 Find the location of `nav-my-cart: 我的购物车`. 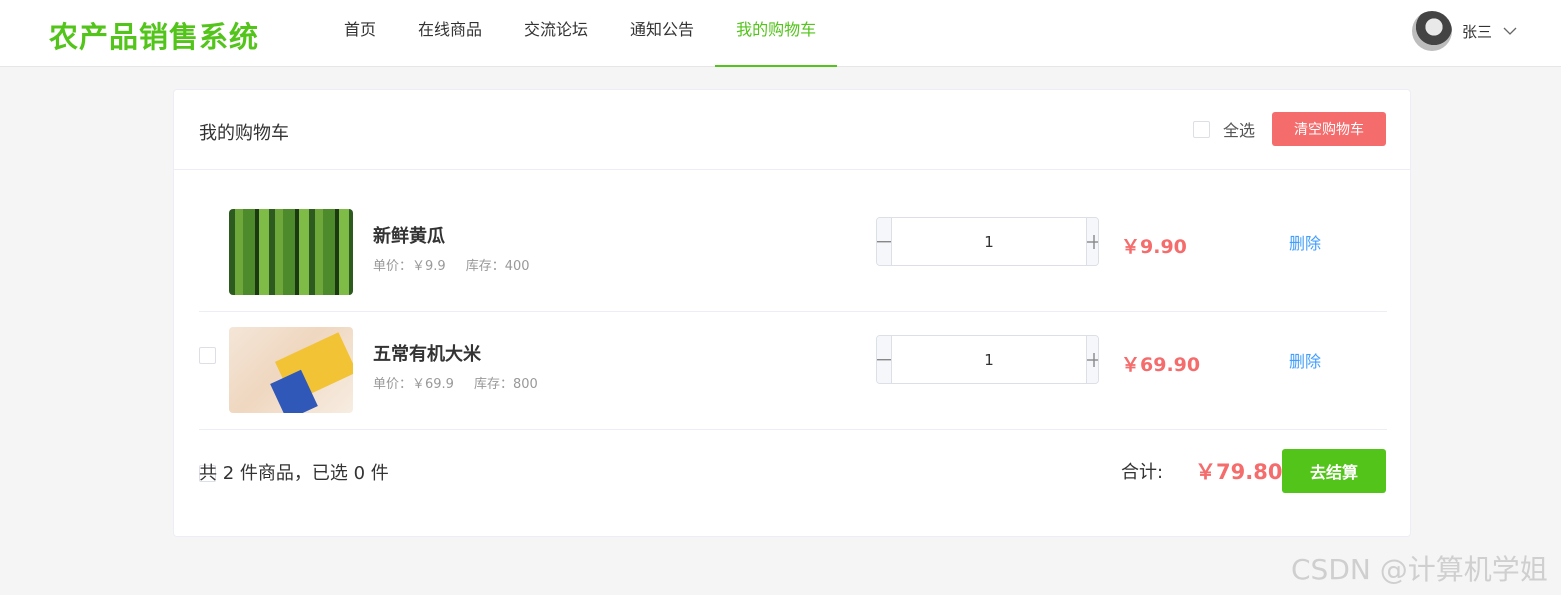

nav-my-cart: 我的购物车 is located at coordinates (776, 33).